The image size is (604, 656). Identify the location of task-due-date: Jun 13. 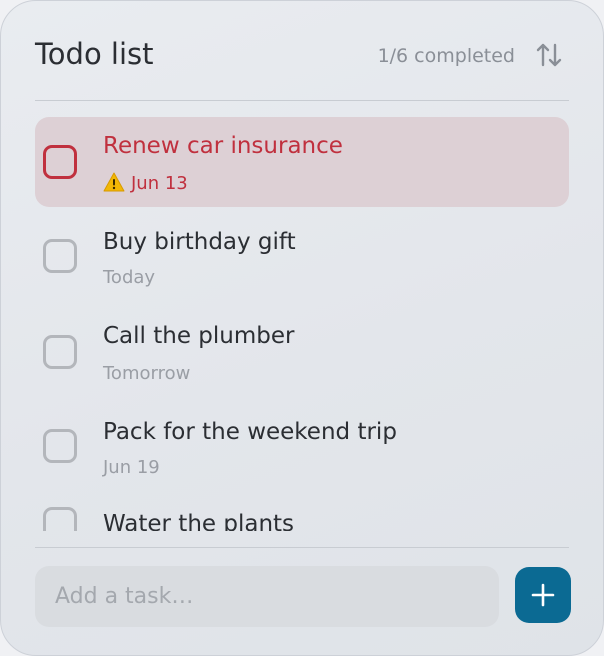
(145, 184).